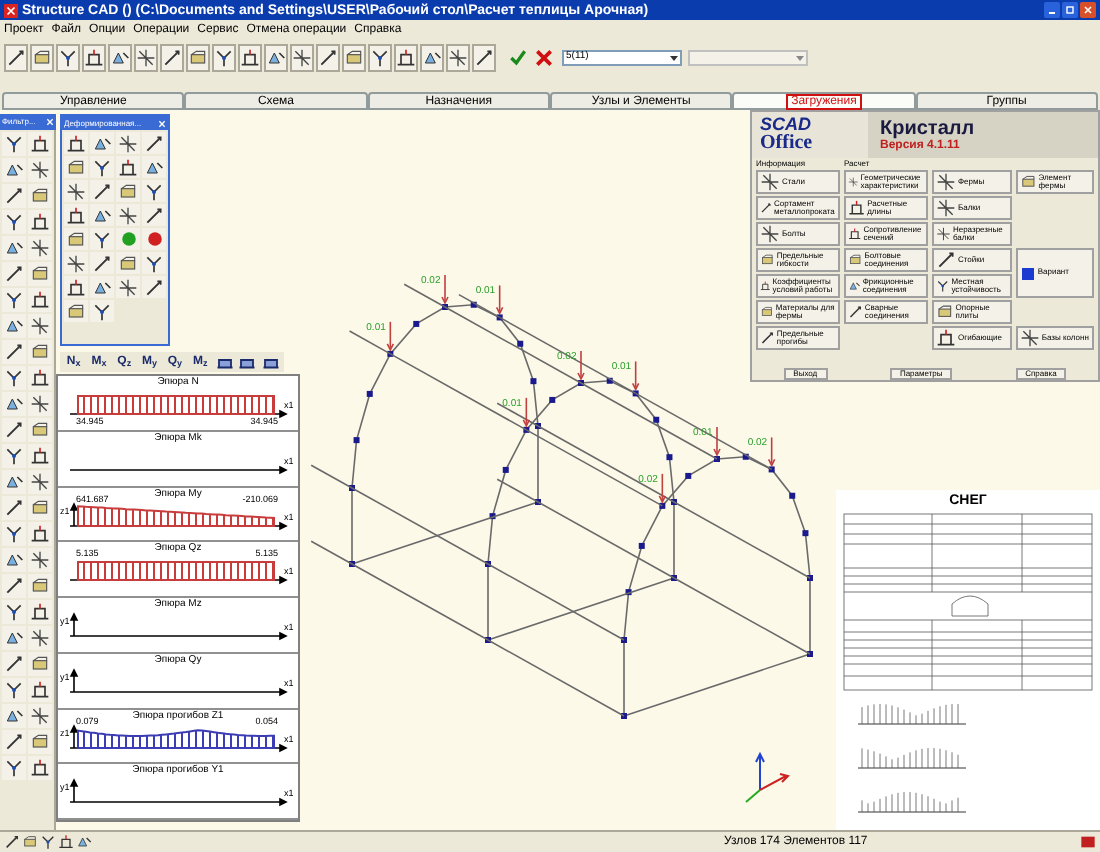 Image resolution: width=1100 pixels, height=852 pixels. What do you see at coordinates (1052, 10) in the screenshot?
I see `minimize-button` at bounding box center [1052, 10].